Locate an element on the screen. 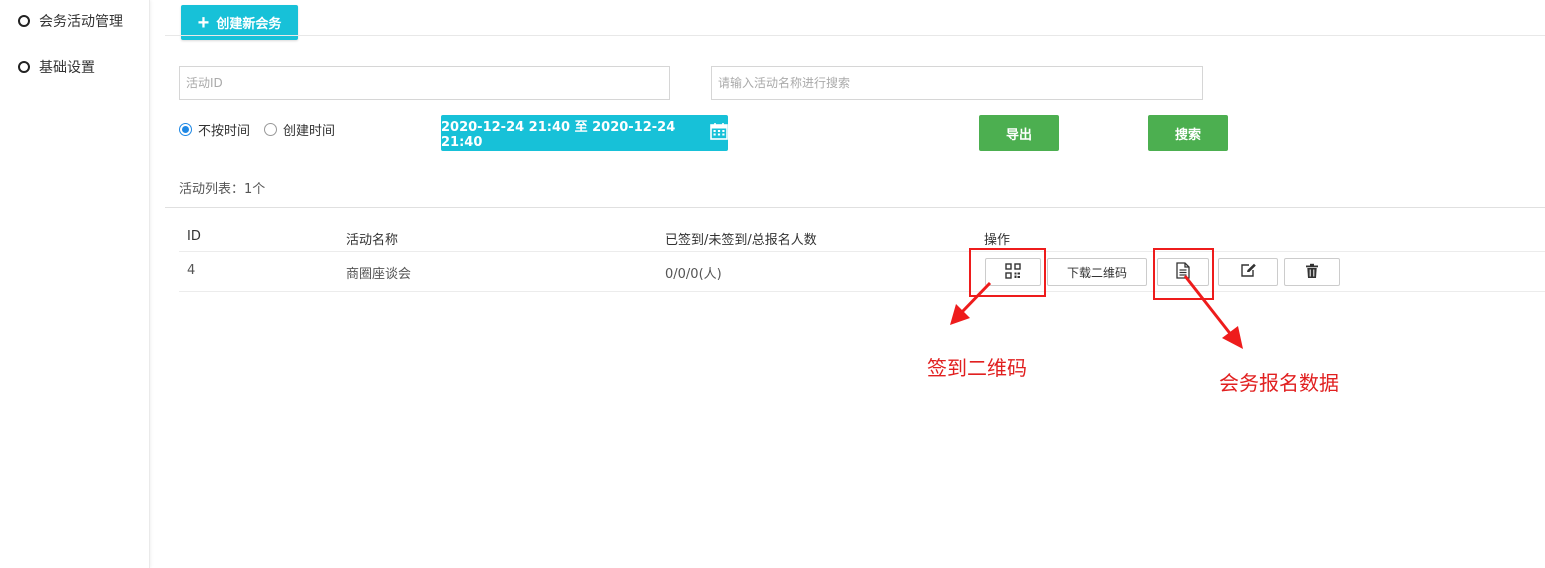 This screenshot has width=1545, height=568. table-header-divider is located at coordinates (862, 251).